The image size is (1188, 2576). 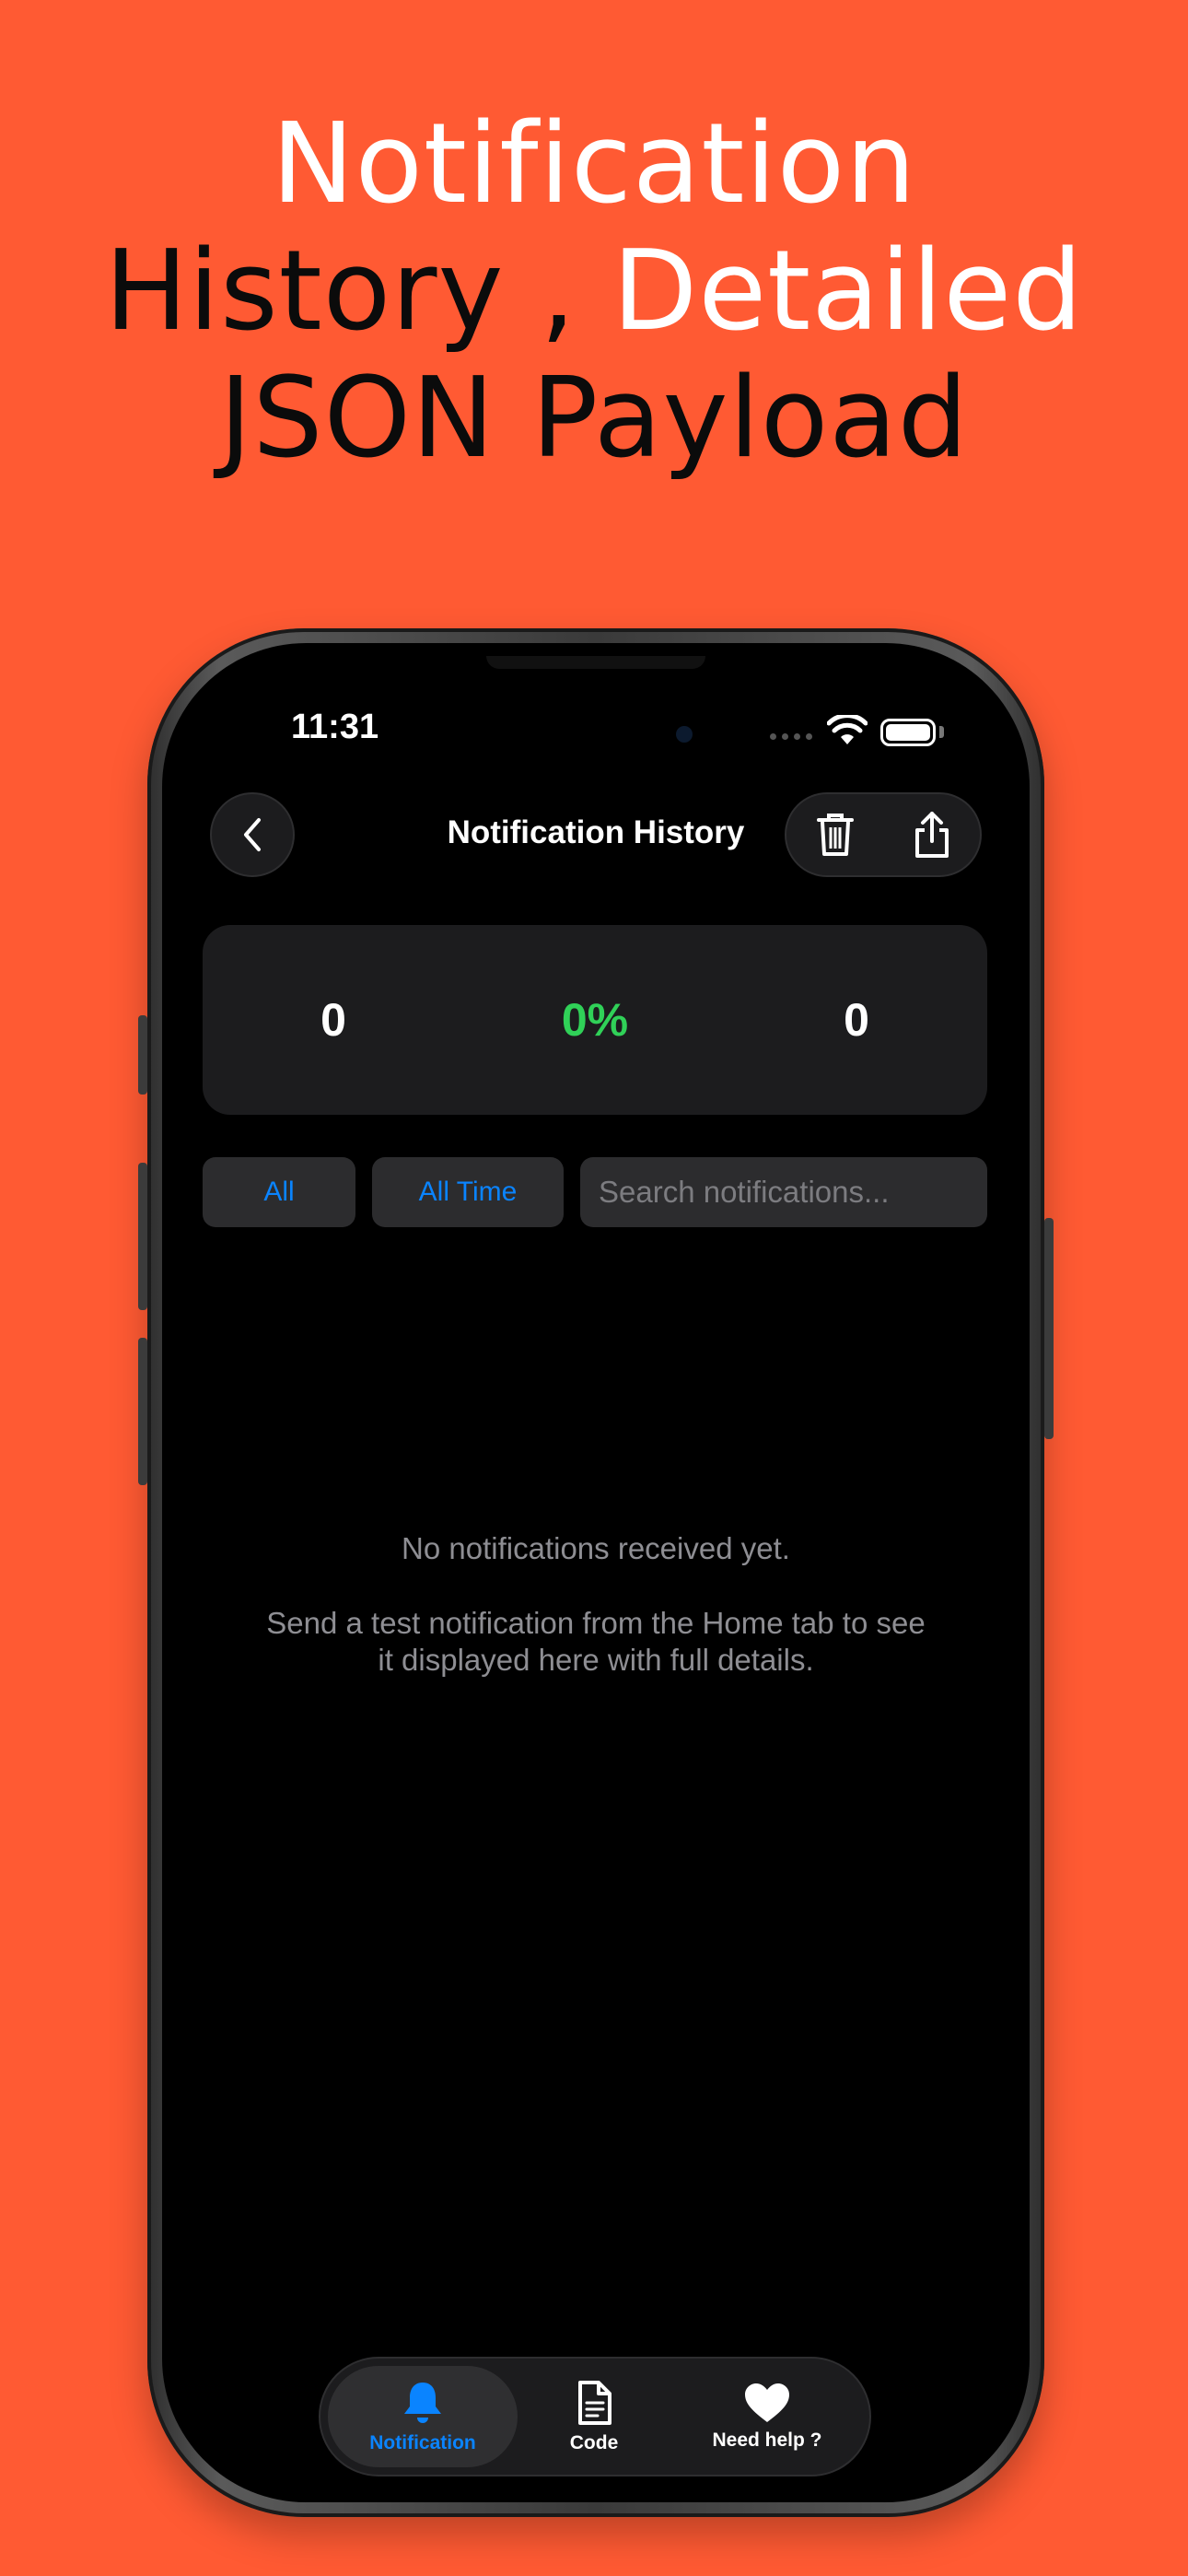 What do you see at coordinates (594, 164) in the screenshot?
I see `headline-line-1: Notification` at bounding box center [594, 164].